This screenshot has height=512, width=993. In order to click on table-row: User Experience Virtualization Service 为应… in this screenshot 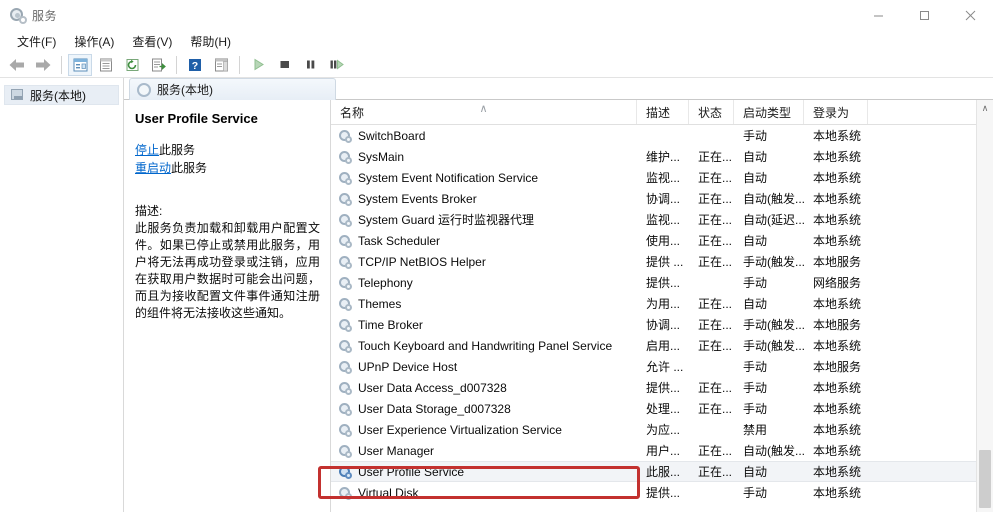, I will do `click(662, 429)`.